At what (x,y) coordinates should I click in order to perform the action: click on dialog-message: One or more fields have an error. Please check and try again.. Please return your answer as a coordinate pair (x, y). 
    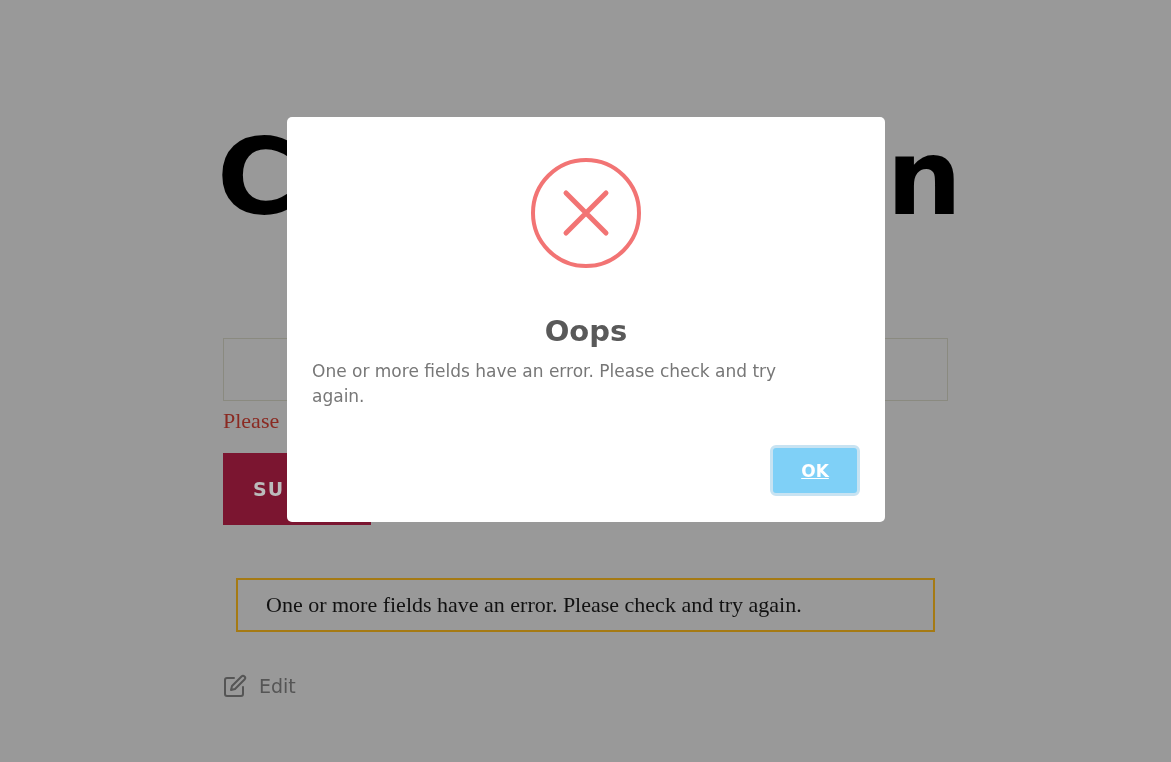
    Looking at the image, I should click on (545, 384).